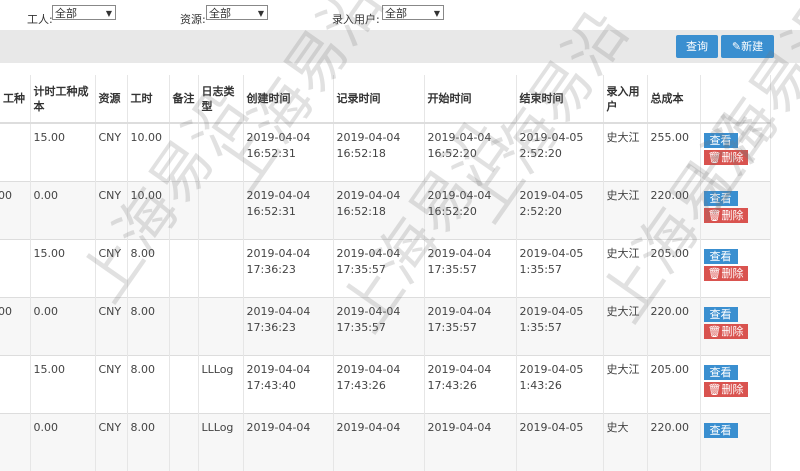 This screenshot has width=800, height=471. I want to click on table-cell: 00, so click(15, 211).